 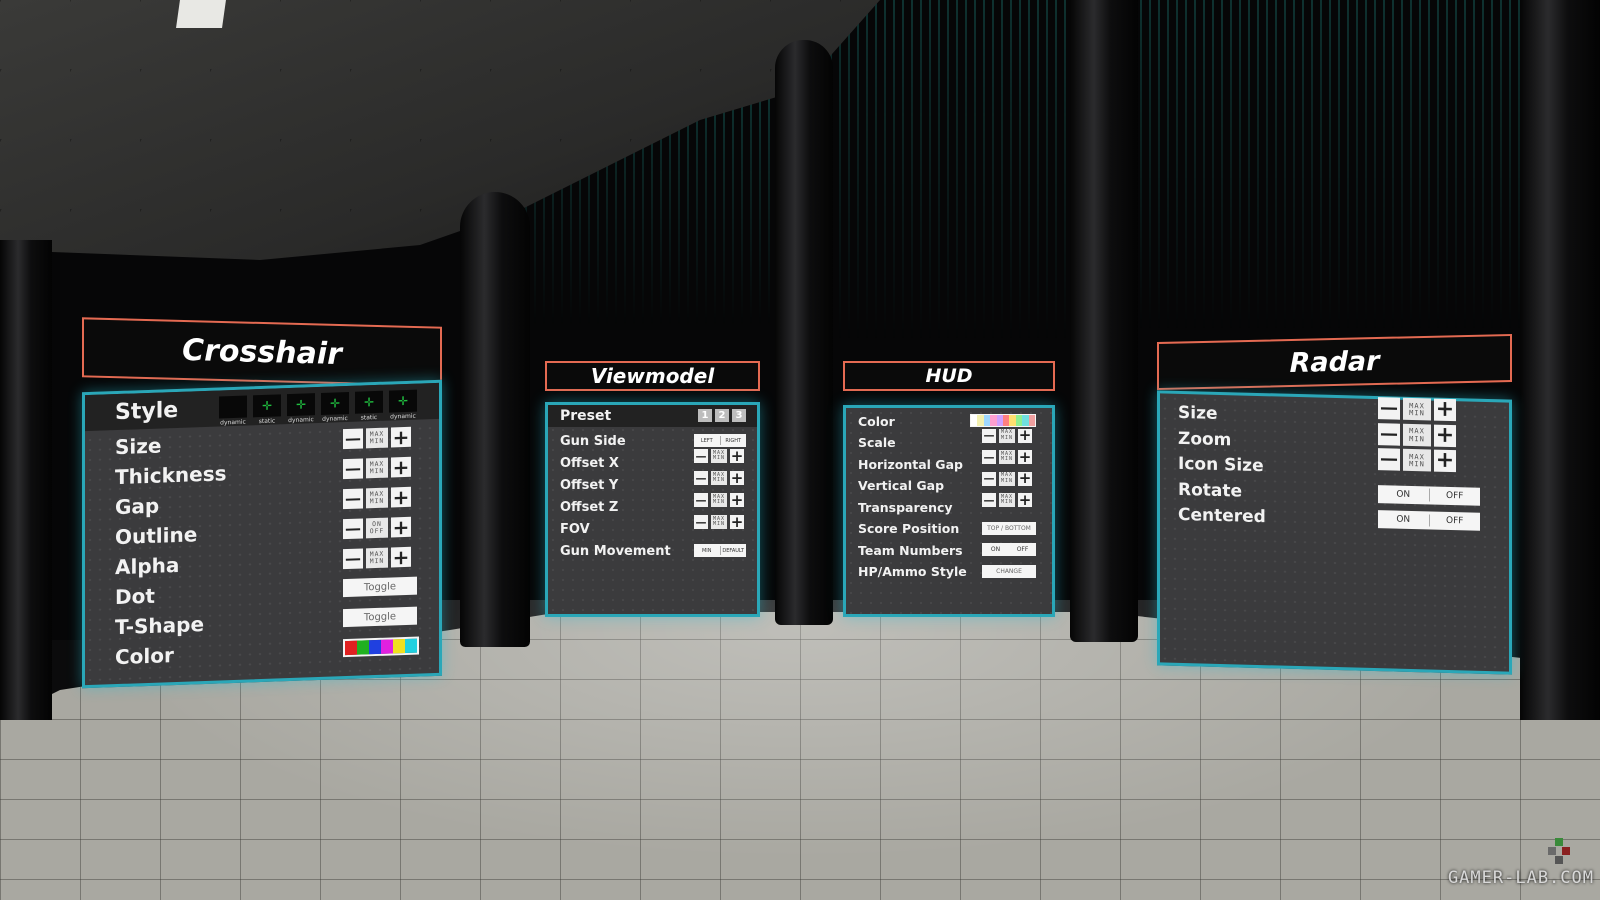 What do you see at coordinates (739, 415) in the screenshot?
I see `preset-button-3: 3` at bounding box center [739, 415].